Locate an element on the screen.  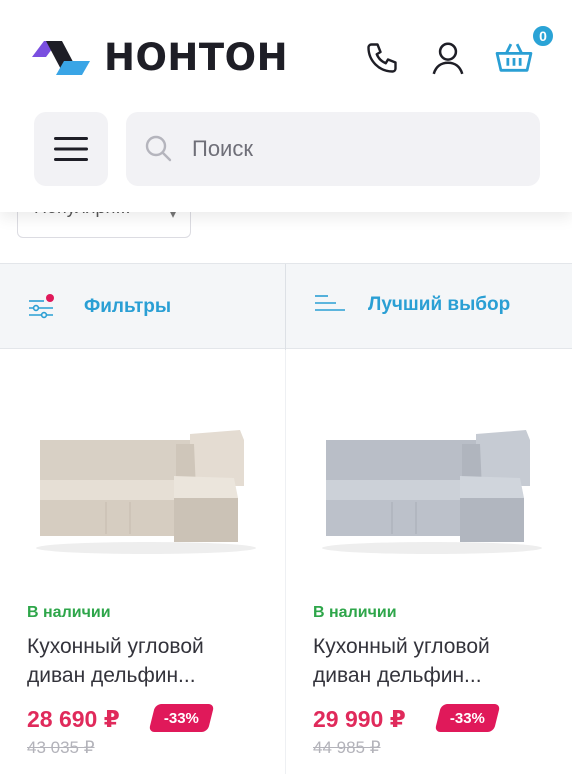
search-bar is located at coordinates (333, 149).